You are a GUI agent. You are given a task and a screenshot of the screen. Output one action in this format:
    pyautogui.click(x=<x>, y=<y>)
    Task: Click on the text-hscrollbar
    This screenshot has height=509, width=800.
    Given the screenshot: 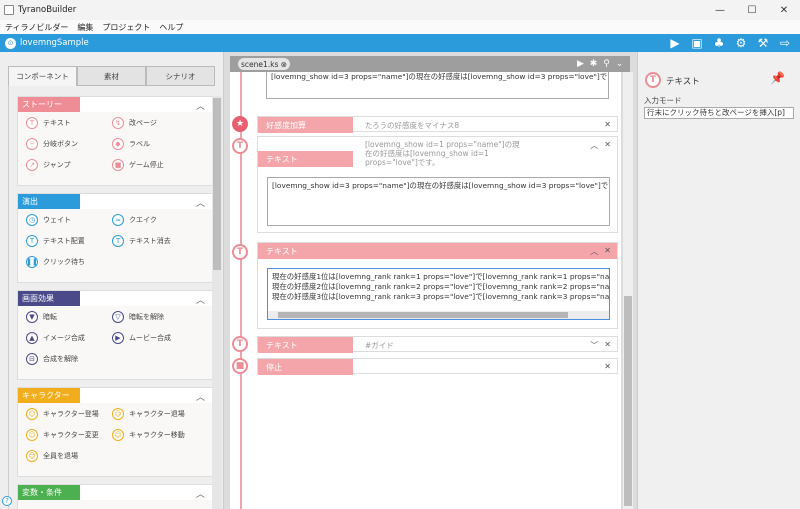 What is the action you would take?
    pyautogui.click(x=438, y=315)
    